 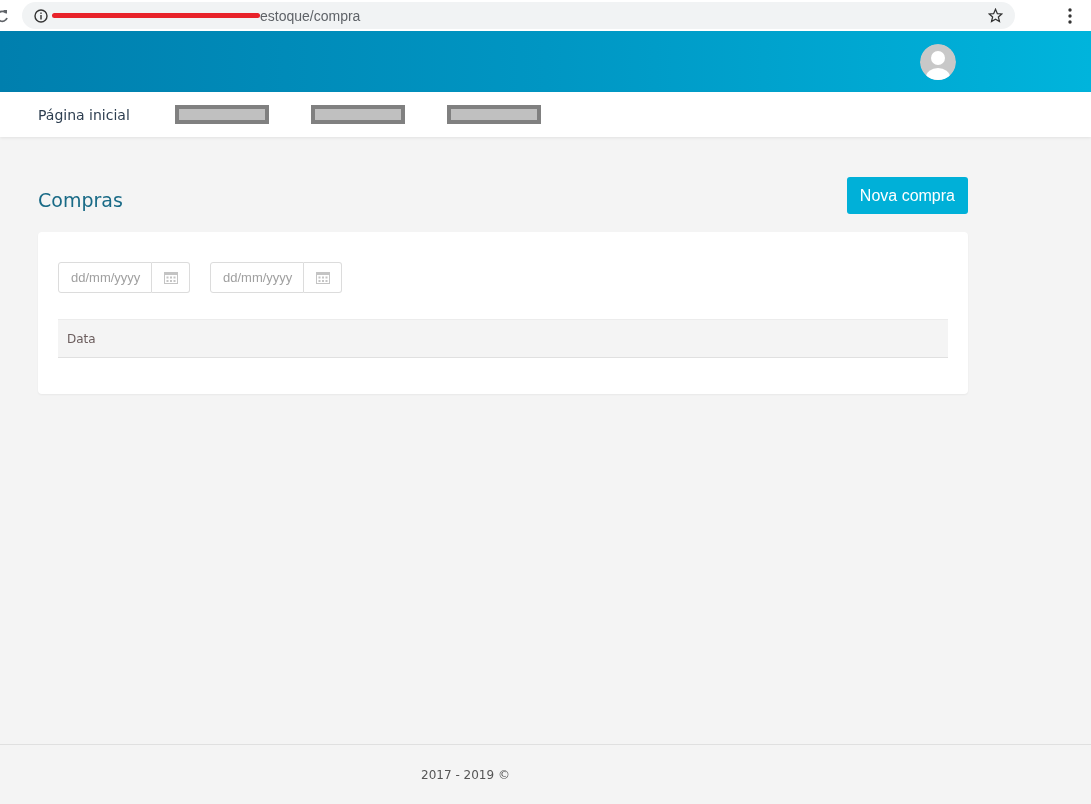 I want to click on footer-text: 2017 - 2019 ©, so click(x=465, y=776).